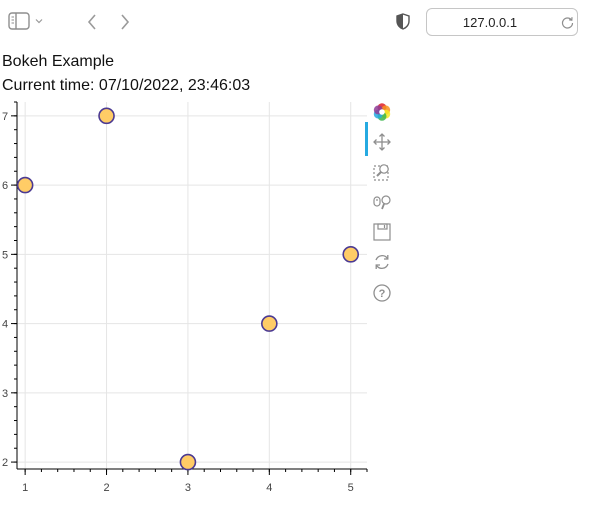  What do you see at coordinates (188, 488) in the screenshot?
I see `x-tick-label: 3` at bounding box center [188, 488].